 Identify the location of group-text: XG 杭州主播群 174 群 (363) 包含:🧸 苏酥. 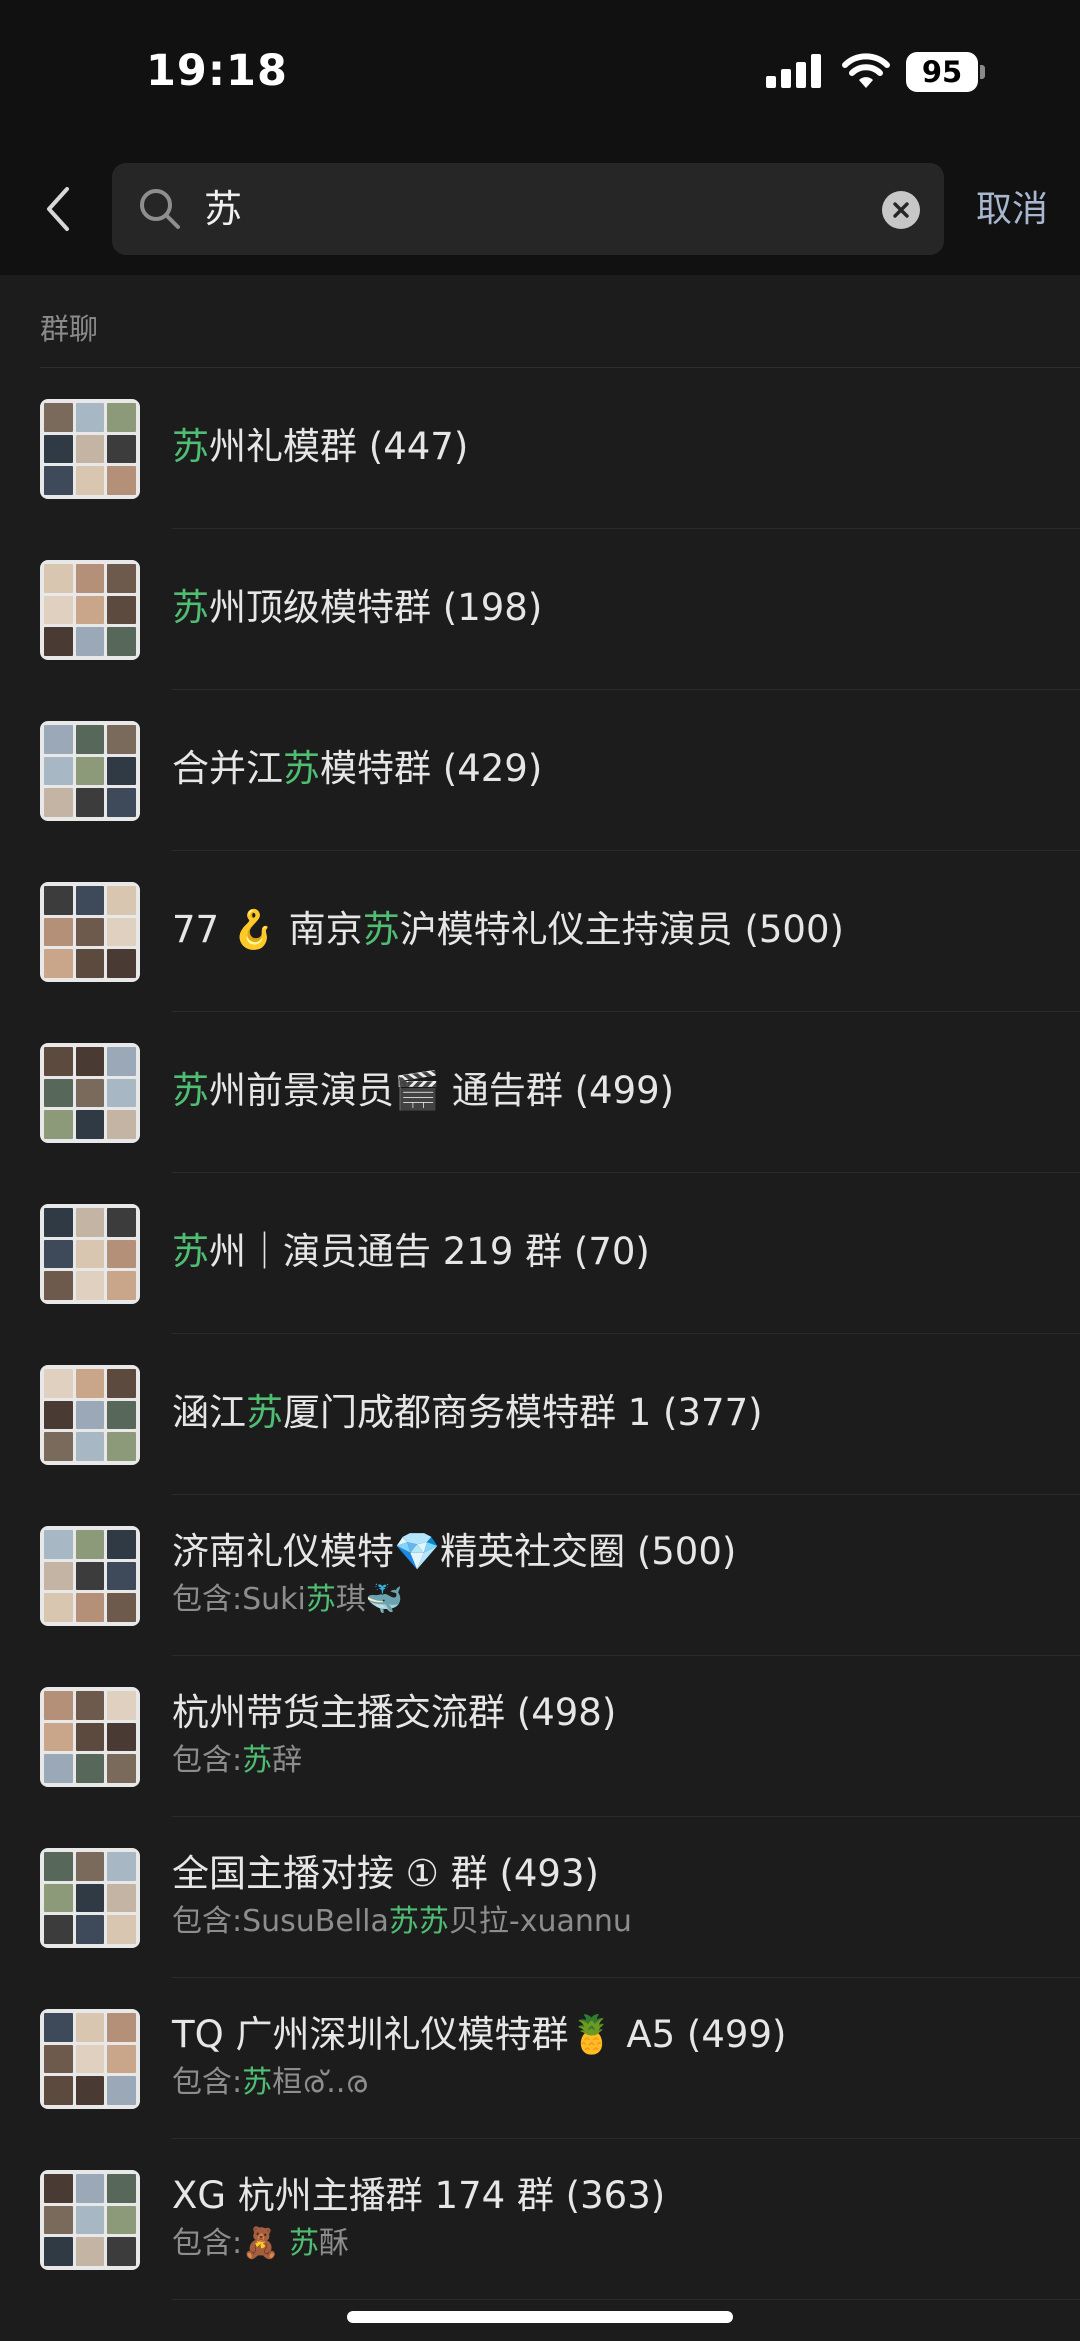
(616, 2218).